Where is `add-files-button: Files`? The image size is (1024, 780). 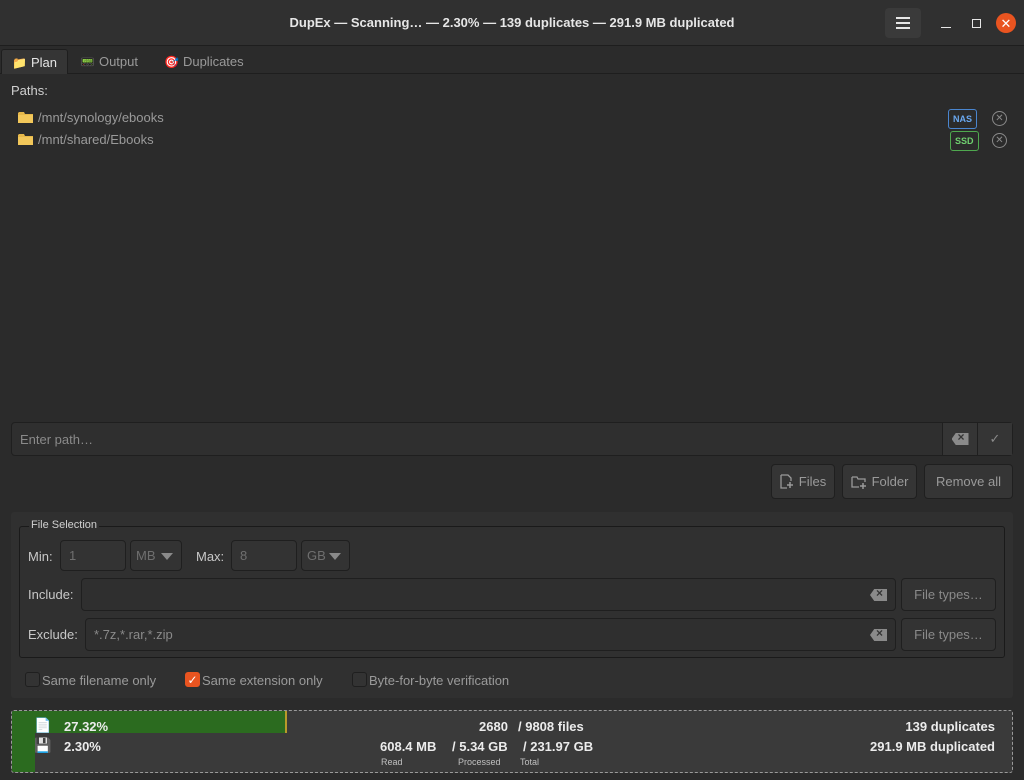 add-files-button: Files is located at coordinates (803, 481).